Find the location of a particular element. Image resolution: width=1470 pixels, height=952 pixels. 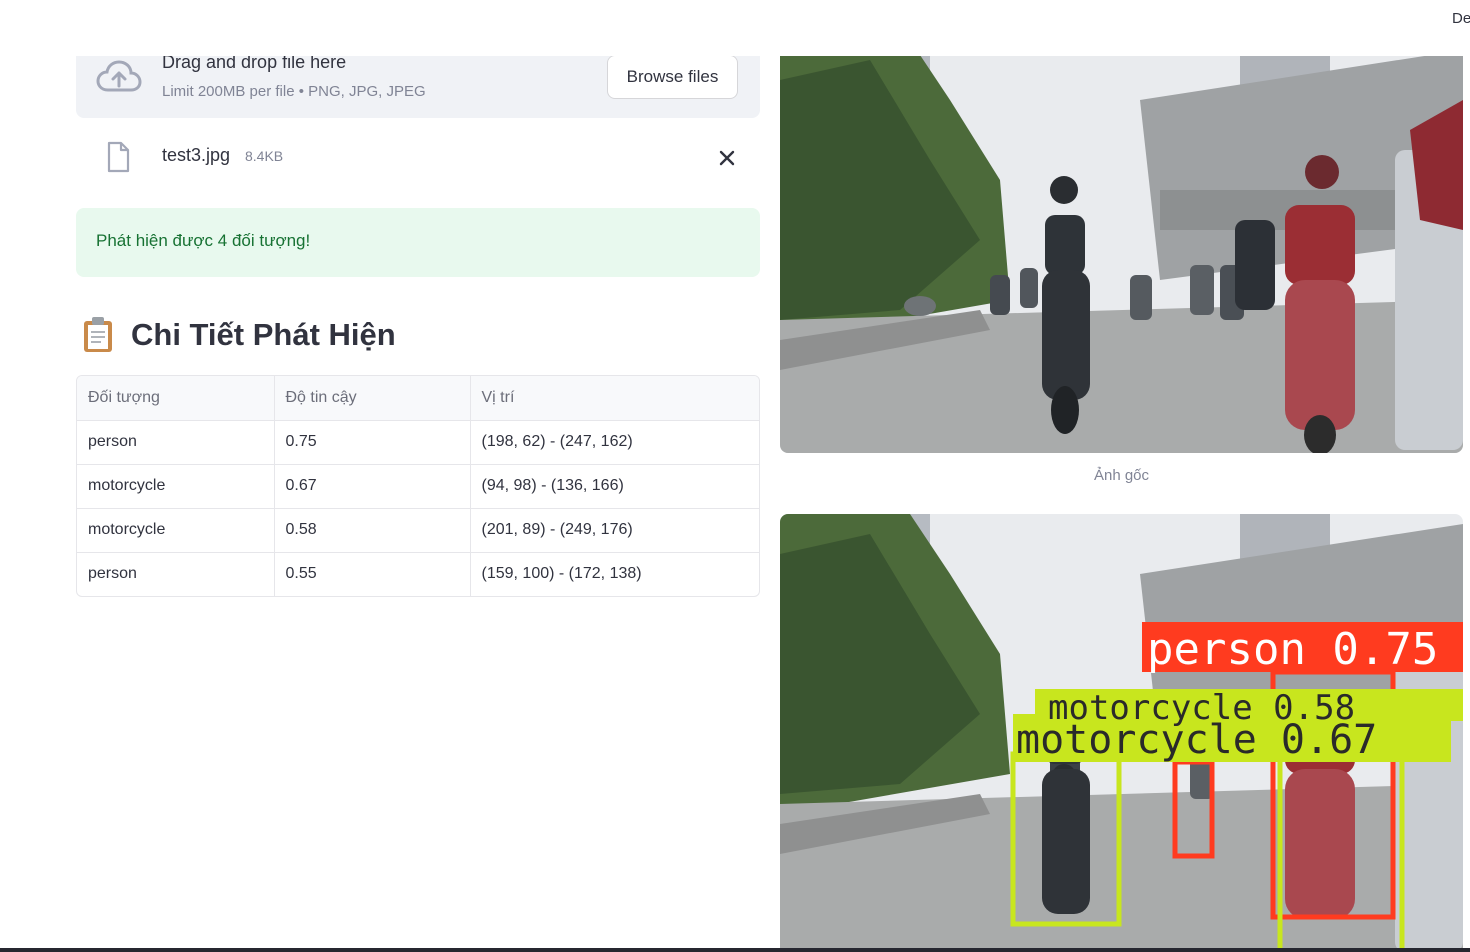

detection-label: motorcycle 0.67 is located at coordinates (1196, 740).